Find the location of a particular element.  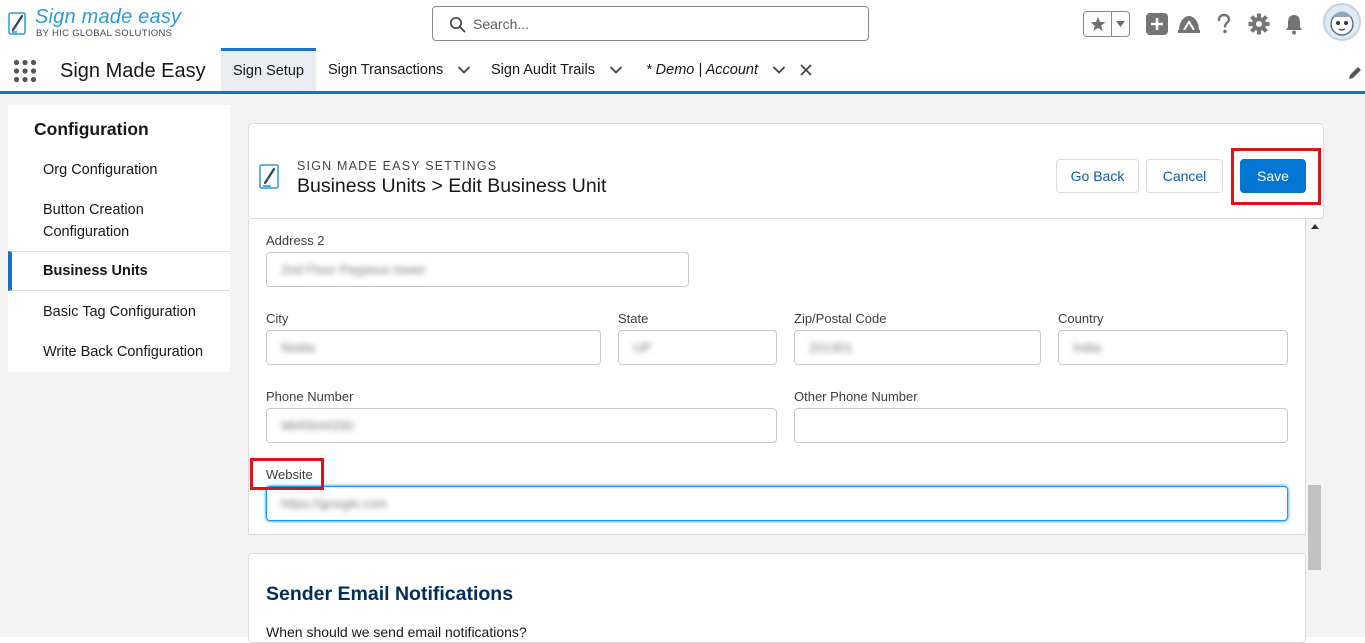

country-value: India is located at coordinates (1087, 347).